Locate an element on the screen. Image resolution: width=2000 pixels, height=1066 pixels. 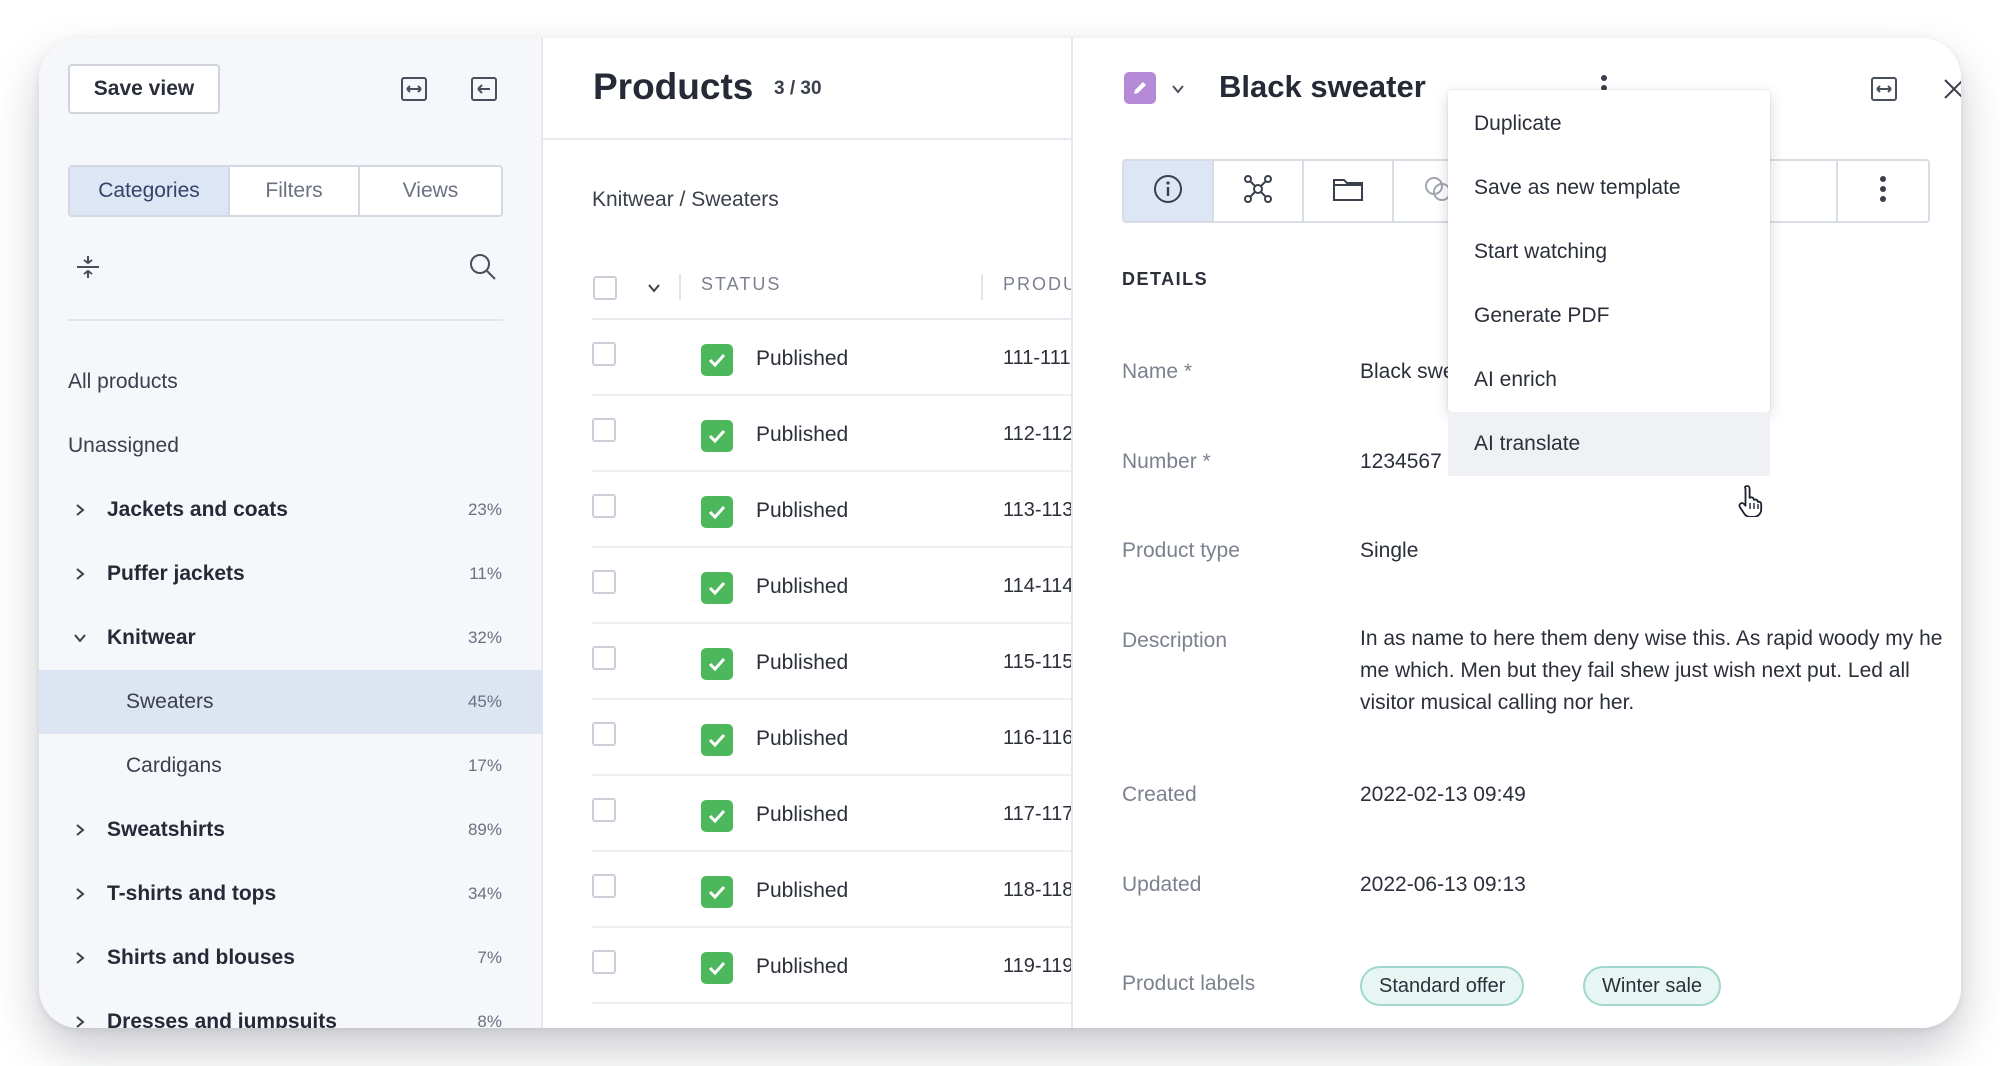
table-row: Published 113-113- is located at coordinates (831, 510).